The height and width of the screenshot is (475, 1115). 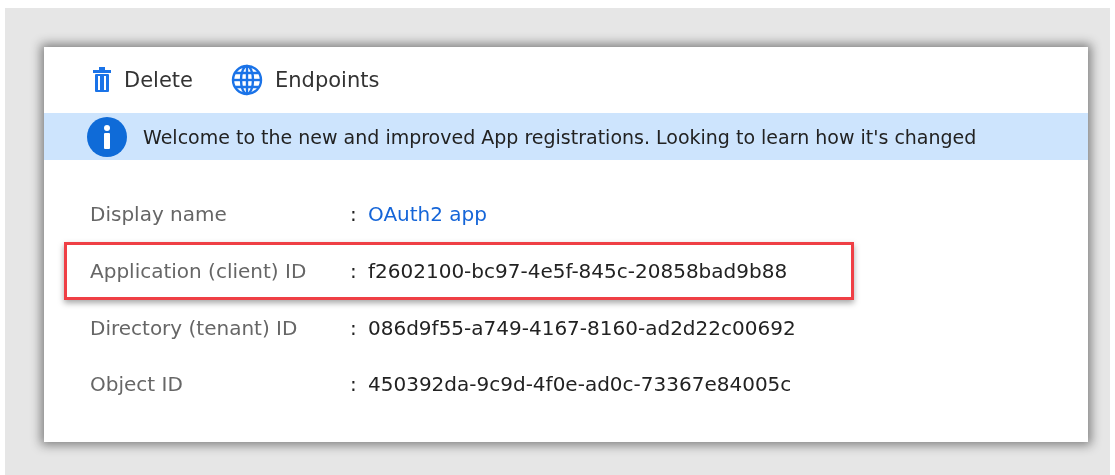 What do you see at coordinates (582, 328) in the screenshot?
I see `property-value: 086d9f55-a749-4167-8160-ad2d22c00692` at bounding box center [582, 328].